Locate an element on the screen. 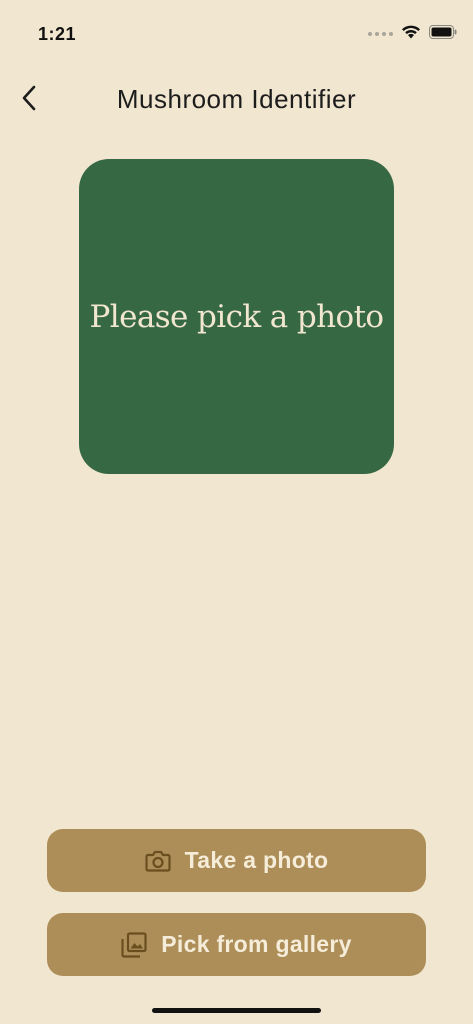 The height and width of the screenshot is (1024, 473). status-icons is located at coordinates (412, 34).